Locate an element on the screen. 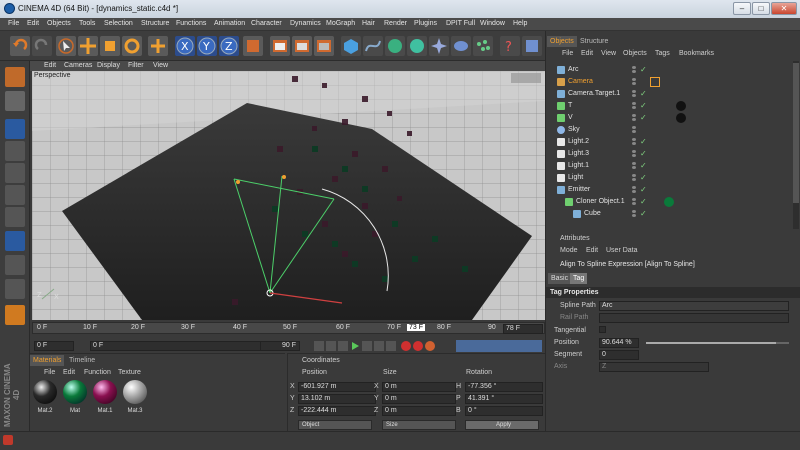  redo-icon is located at coordinates (42, 46).